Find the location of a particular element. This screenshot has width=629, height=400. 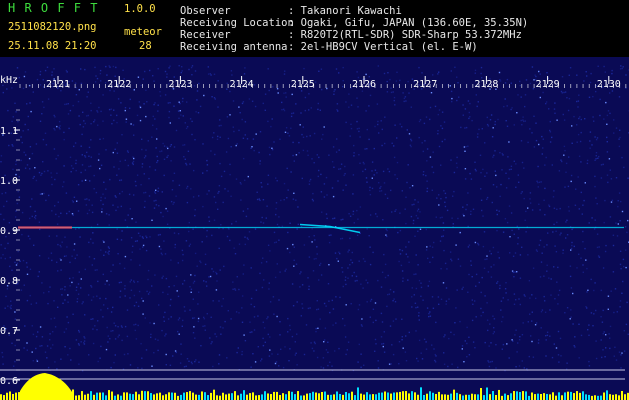

observer-label: Observer is located at coordinates (205, 11).